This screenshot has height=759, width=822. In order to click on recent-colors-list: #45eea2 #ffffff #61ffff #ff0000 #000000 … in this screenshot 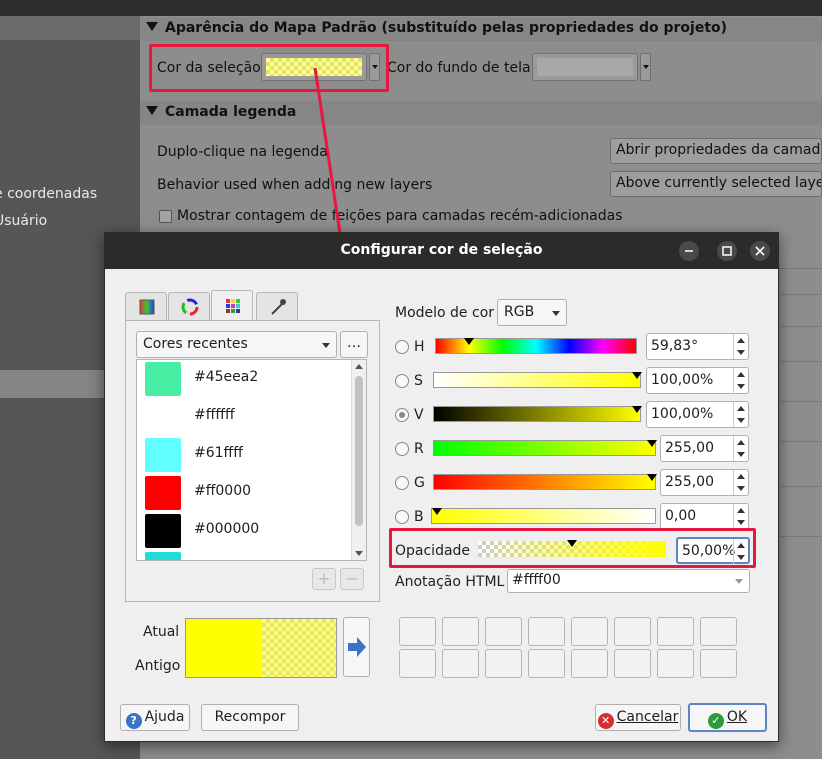, I will do `click(251, 460)`.